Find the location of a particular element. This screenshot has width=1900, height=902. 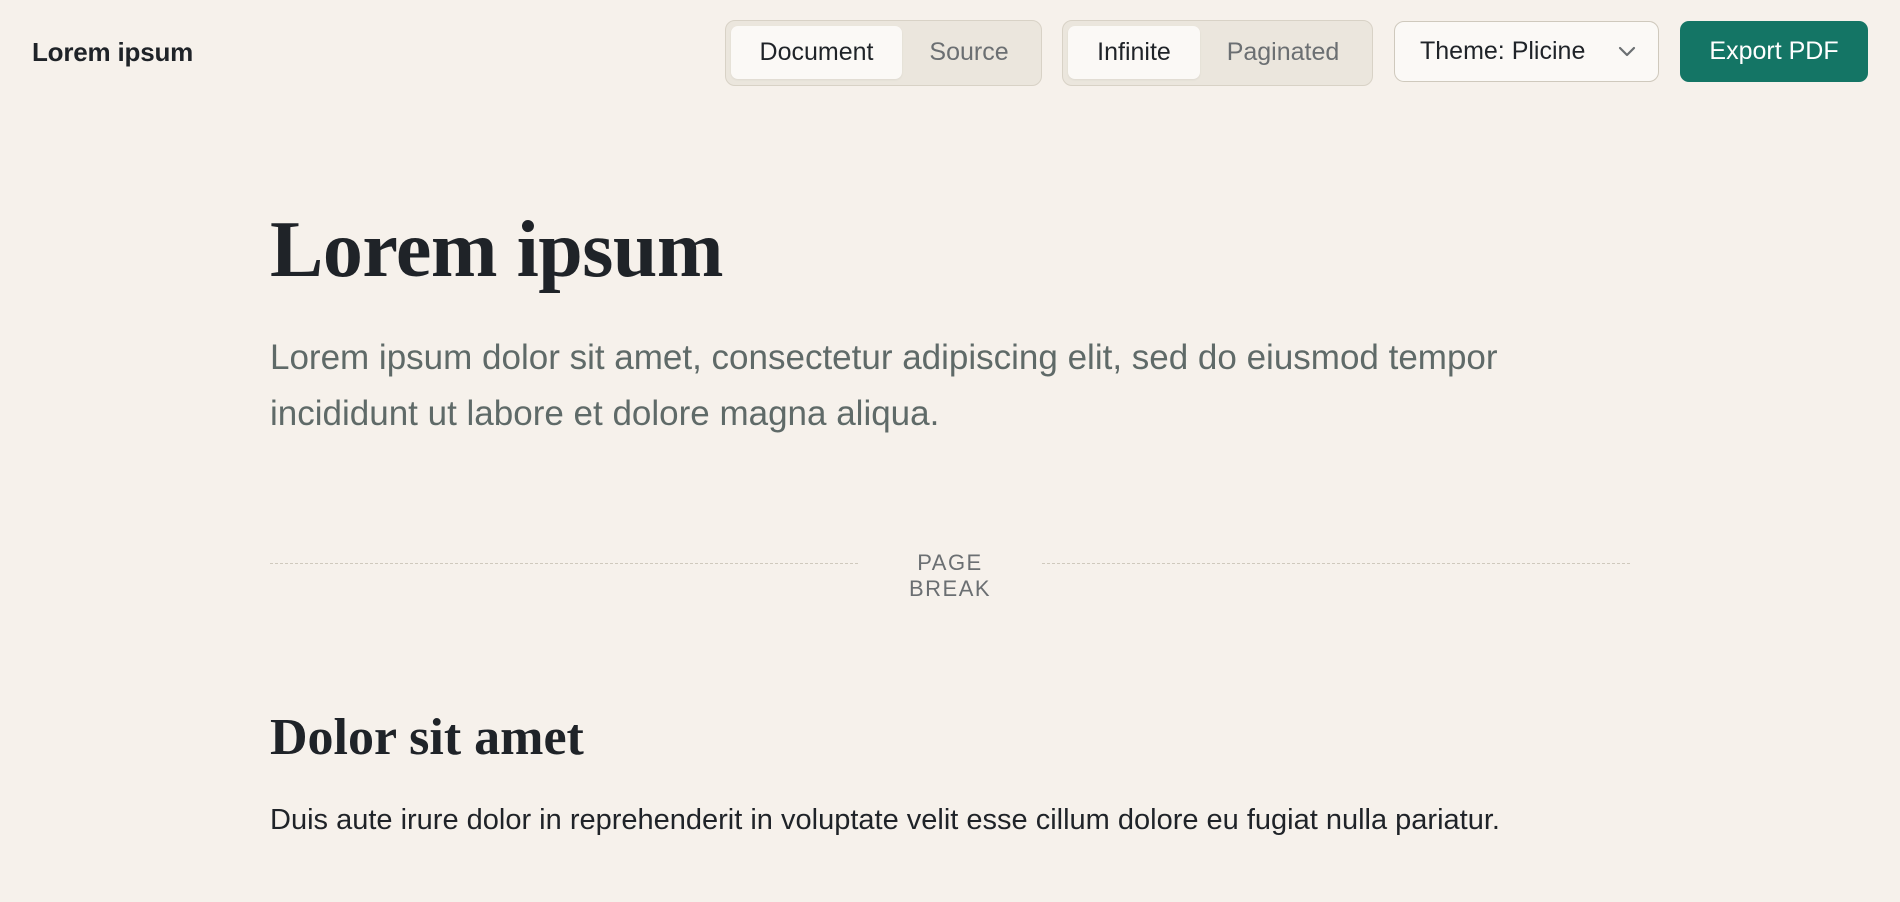

layout-mode-toggle: Infinite Paginated is located at coordinates (1217, 53).